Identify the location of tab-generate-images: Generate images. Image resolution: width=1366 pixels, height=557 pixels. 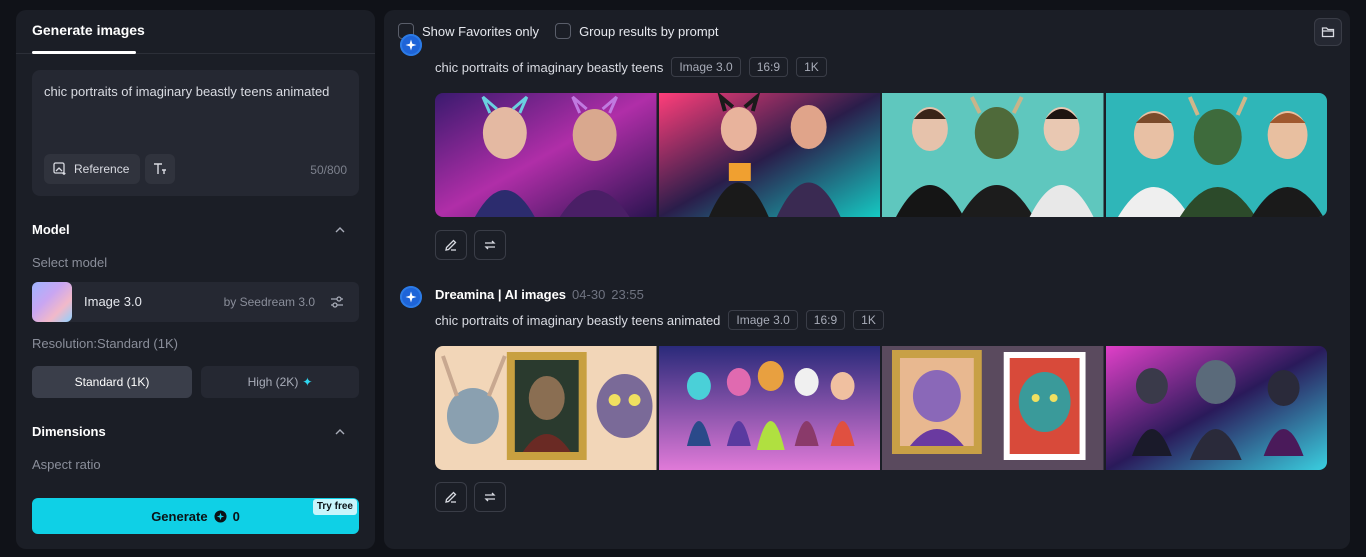
(88, 30).